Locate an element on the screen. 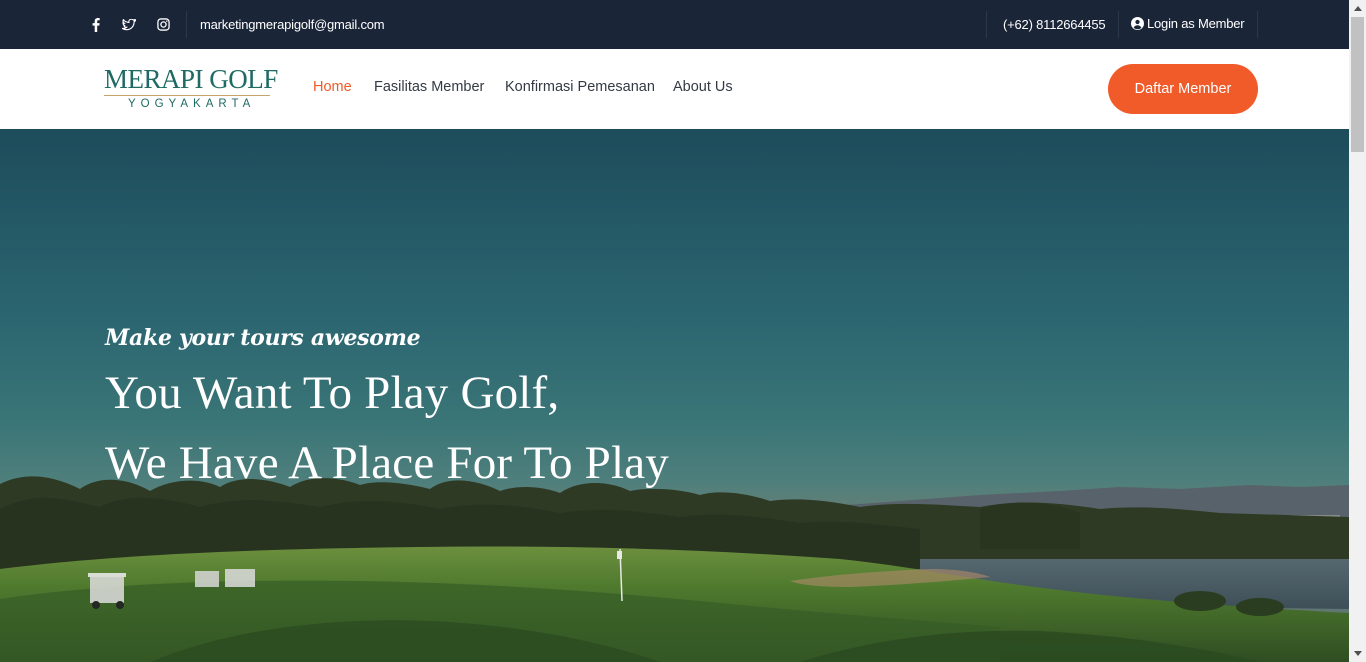 The width and height of the screenshot is (1366, 662). nav-konfirmasi-pemesanan: Konfirmasi Pemesanan is located at coordinates (580, 87).